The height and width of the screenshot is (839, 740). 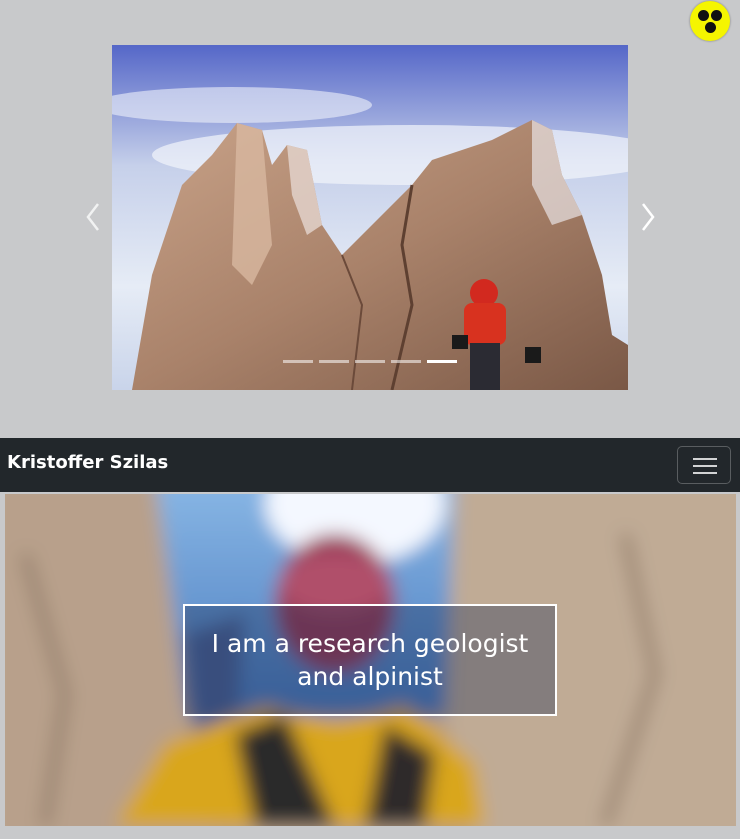 What do you see at coordinates (92, 217) in the screenshot?
I see `chevron-left-icon` at bounding box center [92, 217].